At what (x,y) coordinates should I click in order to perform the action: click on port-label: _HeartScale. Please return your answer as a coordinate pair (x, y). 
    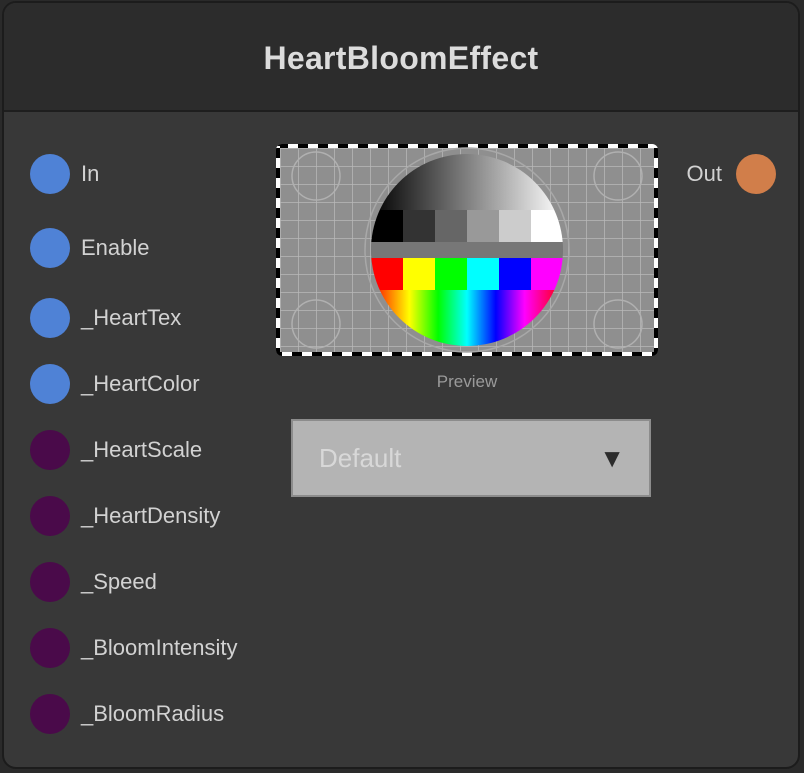
    Looking at the image, I should click on (142, 449).